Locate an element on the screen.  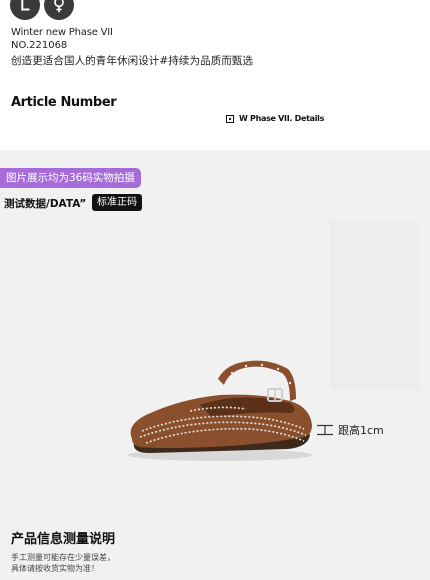
measurement-info-line-2: 具体请按收货实物为准！ is located at coordinates (55, 568).